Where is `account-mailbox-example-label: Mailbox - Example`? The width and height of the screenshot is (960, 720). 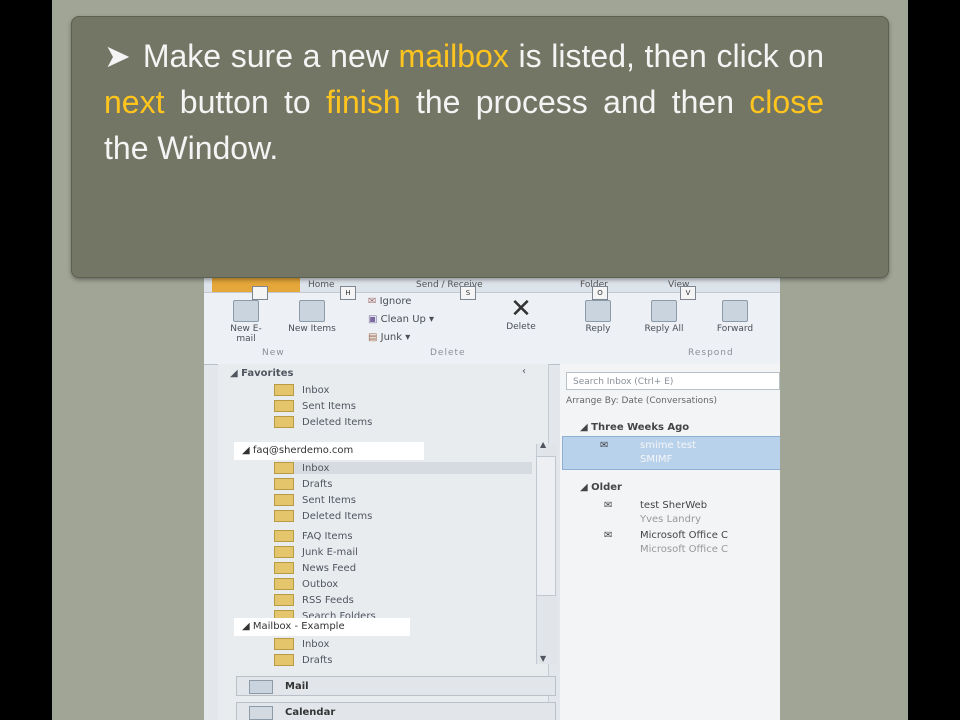
account-mailbox-example-label: Mailbox - Example is located at coordinates (298, 626).